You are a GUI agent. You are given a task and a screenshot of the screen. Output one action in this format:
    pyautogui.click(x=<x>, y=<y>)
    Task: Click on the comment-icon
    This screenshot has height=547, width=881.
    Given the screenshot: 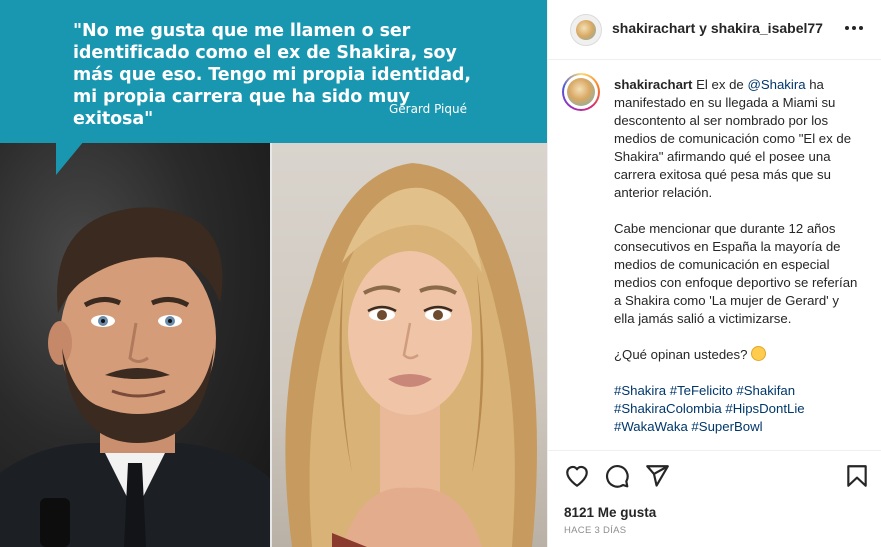 What is the action you would take?
    pyautogui.click(x=617, y=476)
    